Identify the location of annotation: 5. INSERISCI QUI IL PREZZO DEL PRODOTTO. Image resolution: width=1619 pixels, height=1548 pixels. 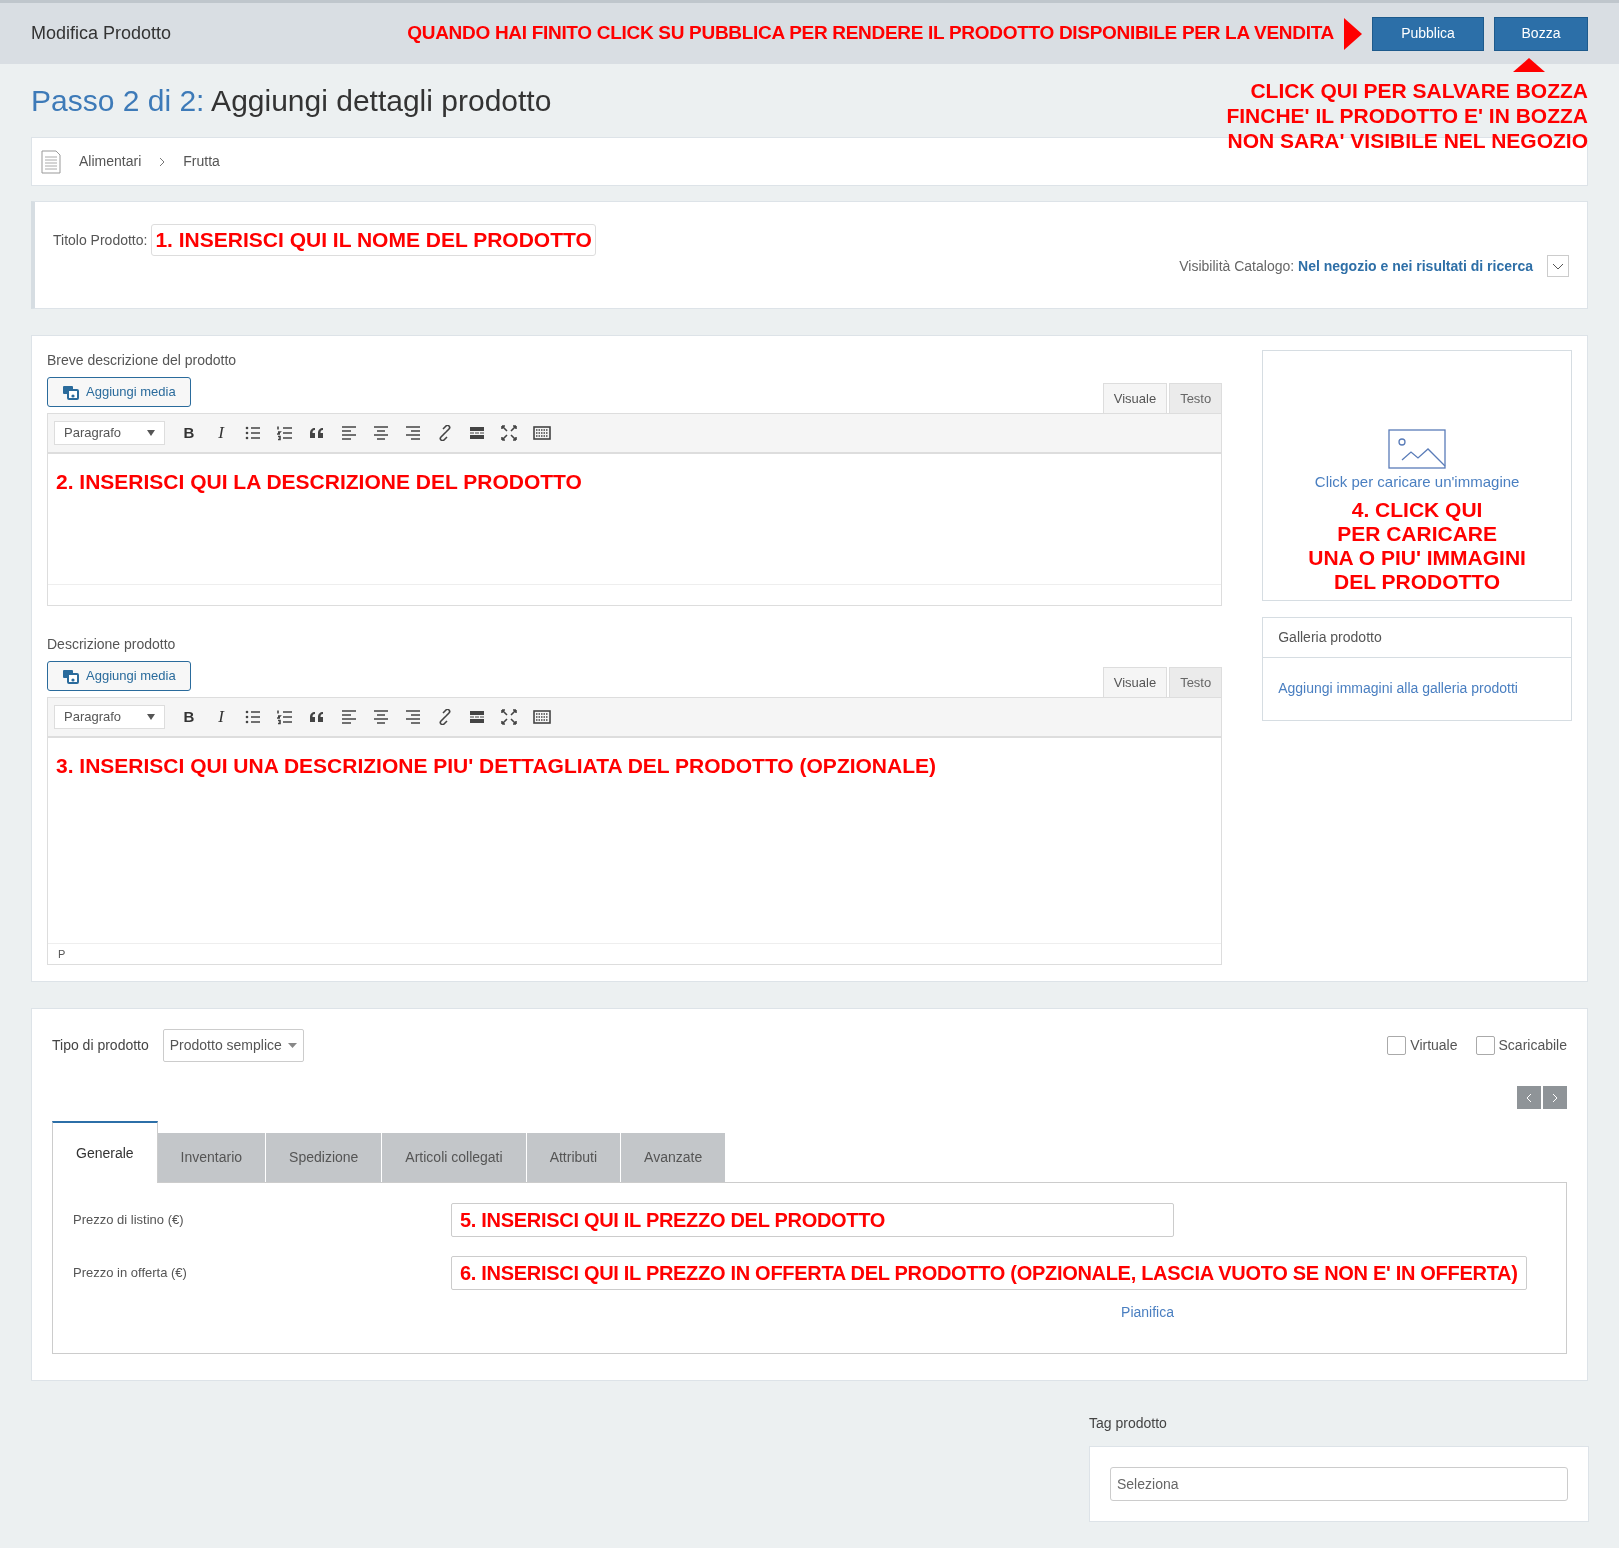
(673, 1220).